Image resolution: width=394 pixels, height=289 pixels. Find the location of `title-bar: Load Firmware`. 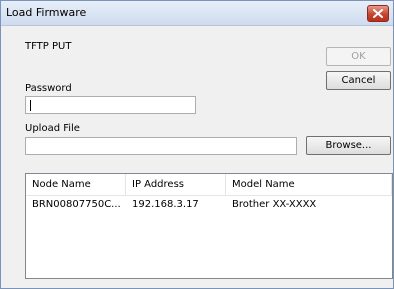

title-bar: Load Firmware is located at coordinates (197, 13).